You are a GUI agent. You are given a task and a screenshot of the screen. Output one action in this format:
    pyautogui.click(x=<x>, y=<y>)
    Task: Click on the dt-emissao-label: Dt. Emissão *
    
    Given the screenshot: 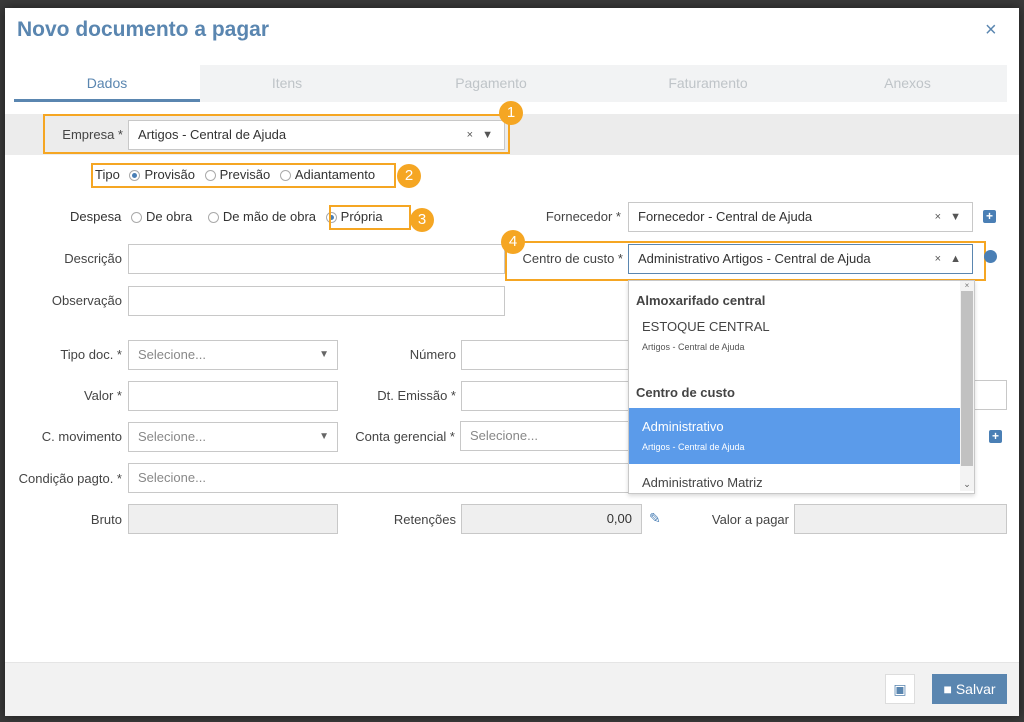 What is the action you would take?
    pyautogui.click(x=416, y=395)
    